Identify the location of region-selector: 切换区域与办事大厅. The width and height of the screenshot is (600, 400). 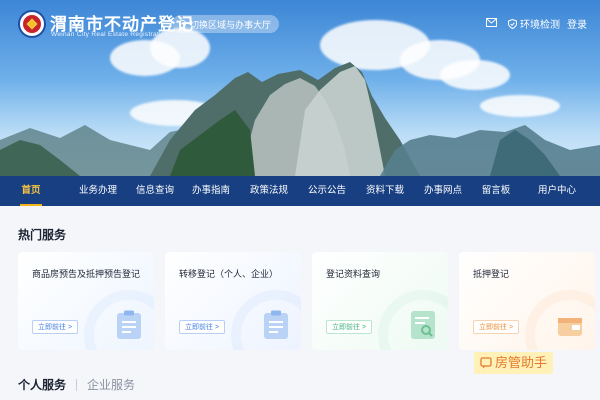
(226, 24).